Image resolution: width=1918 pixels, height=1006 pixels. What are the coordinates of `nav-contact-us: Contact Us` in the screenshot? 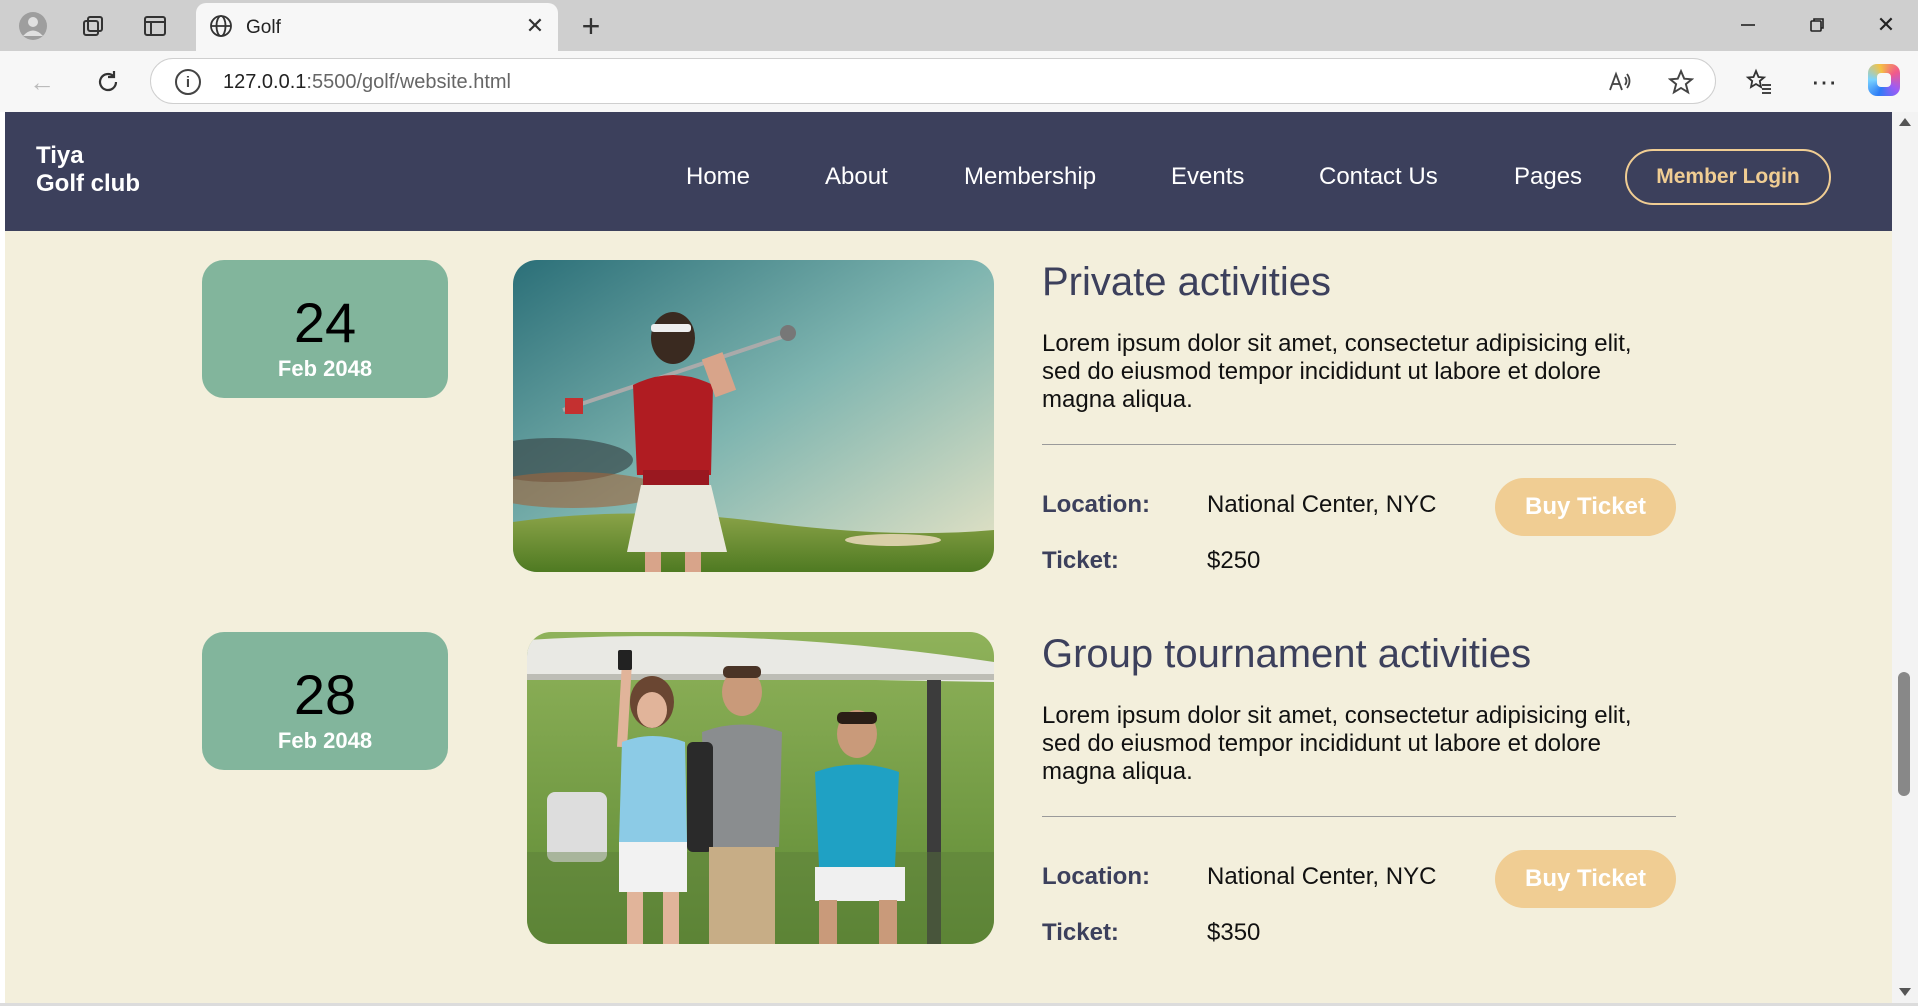 It's located at (1378, 177).